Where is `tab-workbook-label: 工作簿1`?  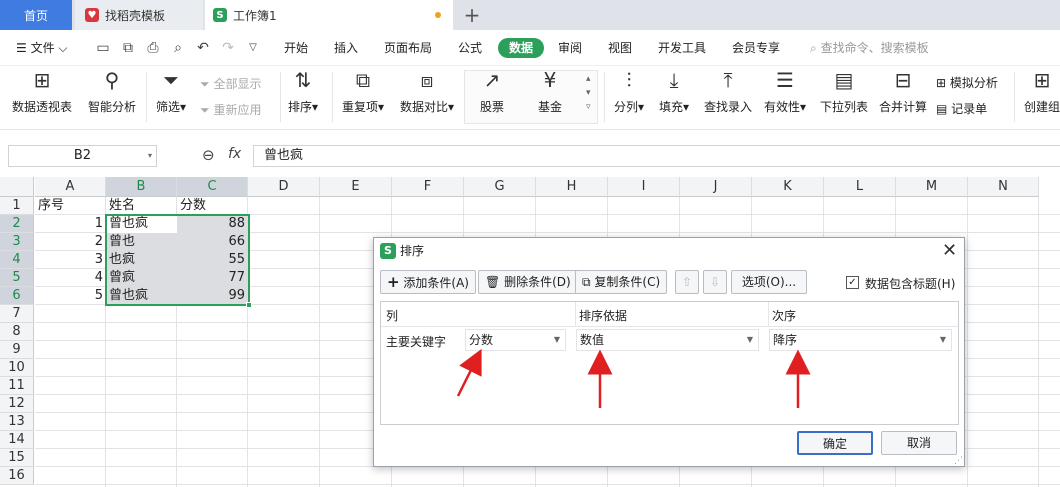
tab-workbook-label: 工作簿1 is located at coordinates (255, 15).